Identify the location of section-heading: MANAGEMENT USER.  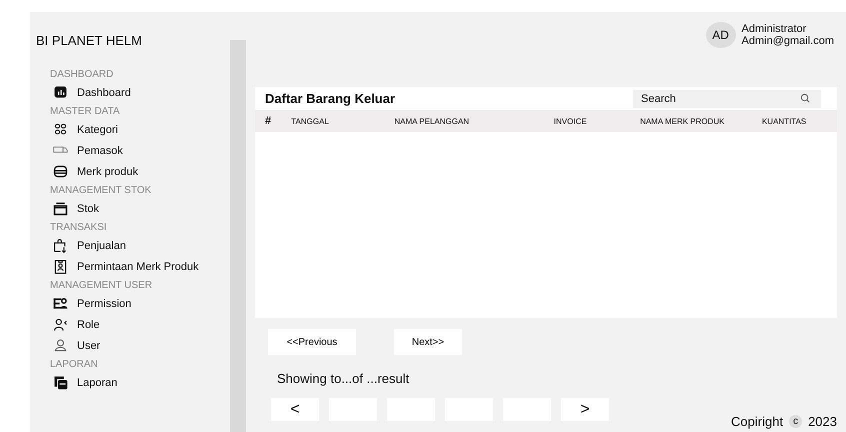
(102, 285).